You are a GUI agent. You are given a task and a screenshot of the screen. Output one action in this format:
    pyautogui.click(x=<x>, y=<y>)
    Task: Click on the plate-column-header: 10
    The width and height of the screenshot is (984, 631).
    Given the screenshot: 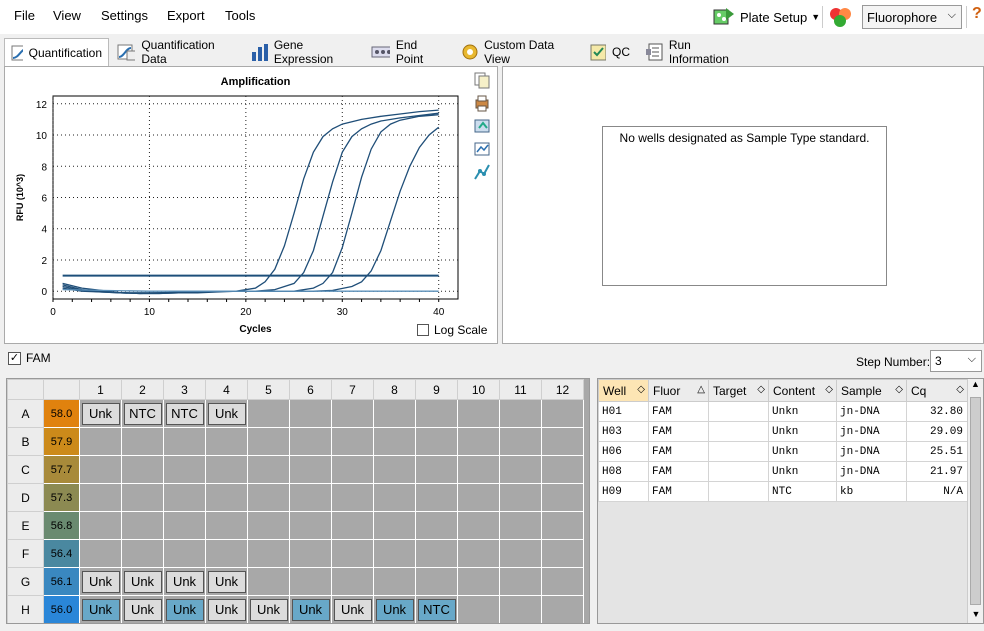 What is the action you would take?
    pyautogui.click(x=478, y=389)
    